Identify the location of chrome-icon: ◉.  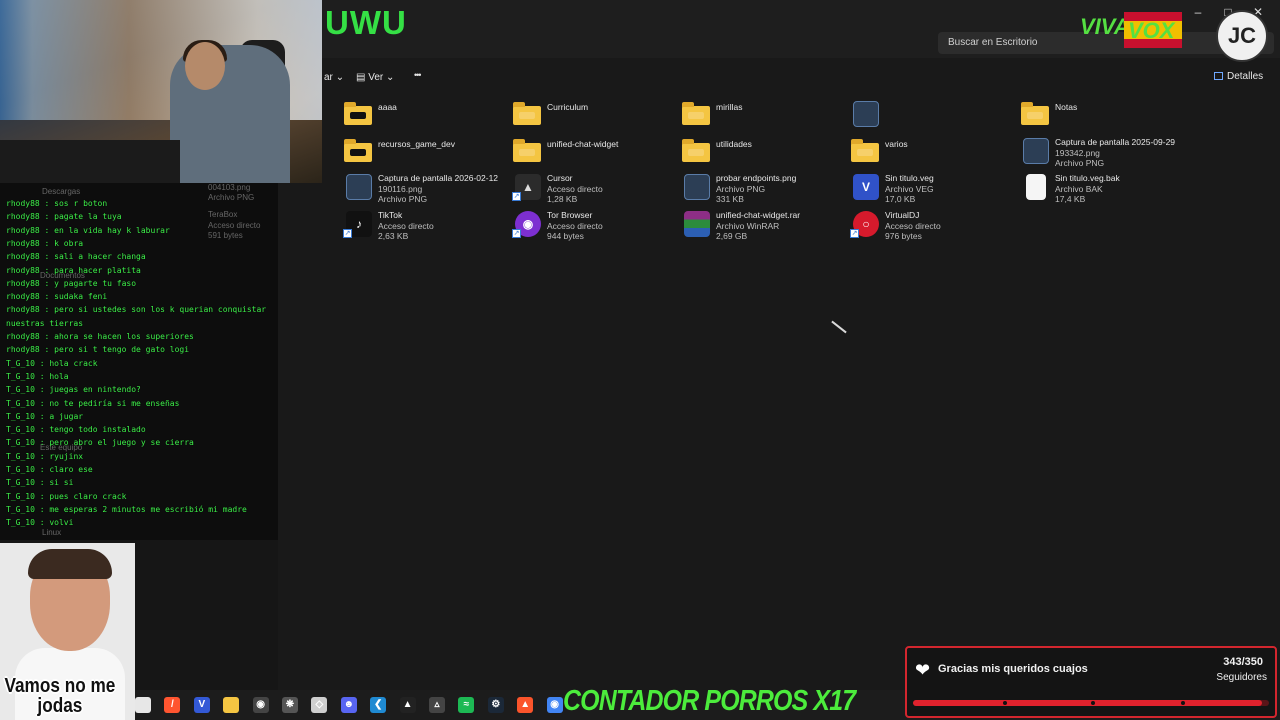
(554, 705).